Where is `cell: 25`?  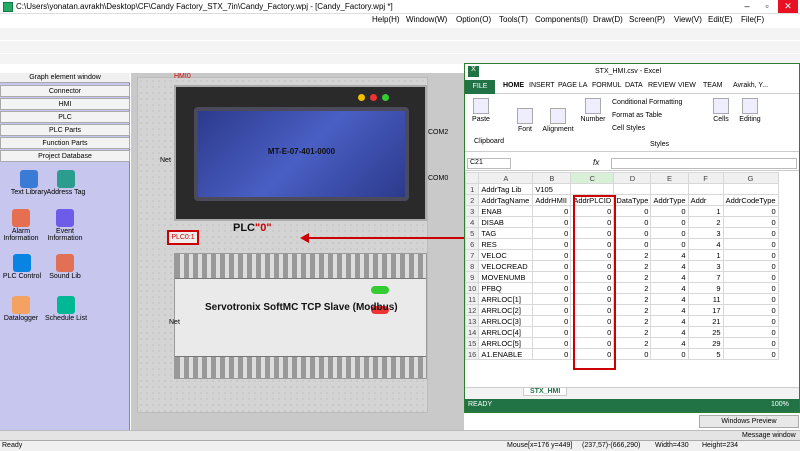 cell: 25 is located at coordinates (705, 332).